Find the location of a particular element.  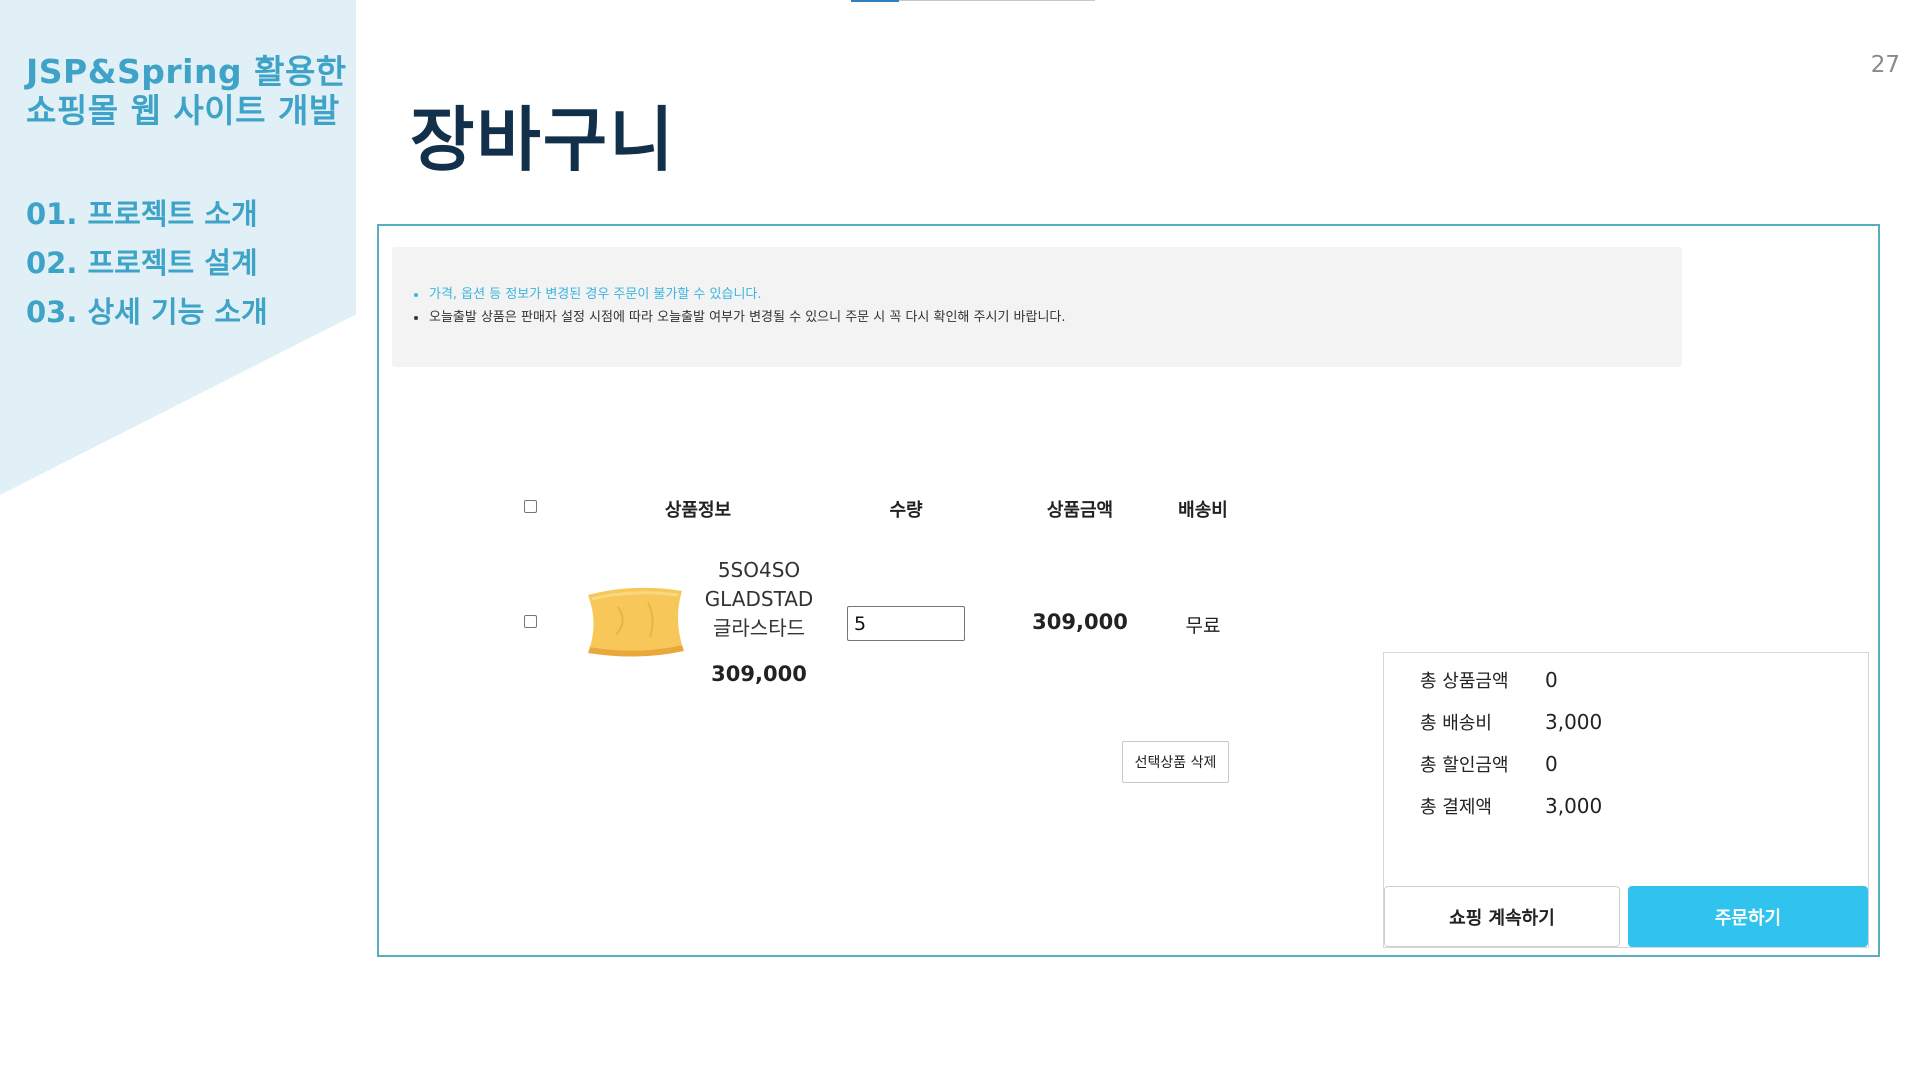

summary-label: 총 상품금액 is located at coordinates (1464, 681).